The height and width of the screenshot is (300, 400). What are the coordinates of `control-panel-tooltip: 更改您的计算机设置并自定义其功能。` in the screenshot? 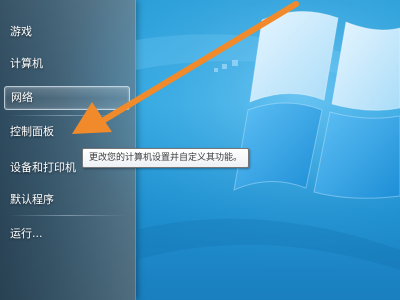 It's located at (166, 158).